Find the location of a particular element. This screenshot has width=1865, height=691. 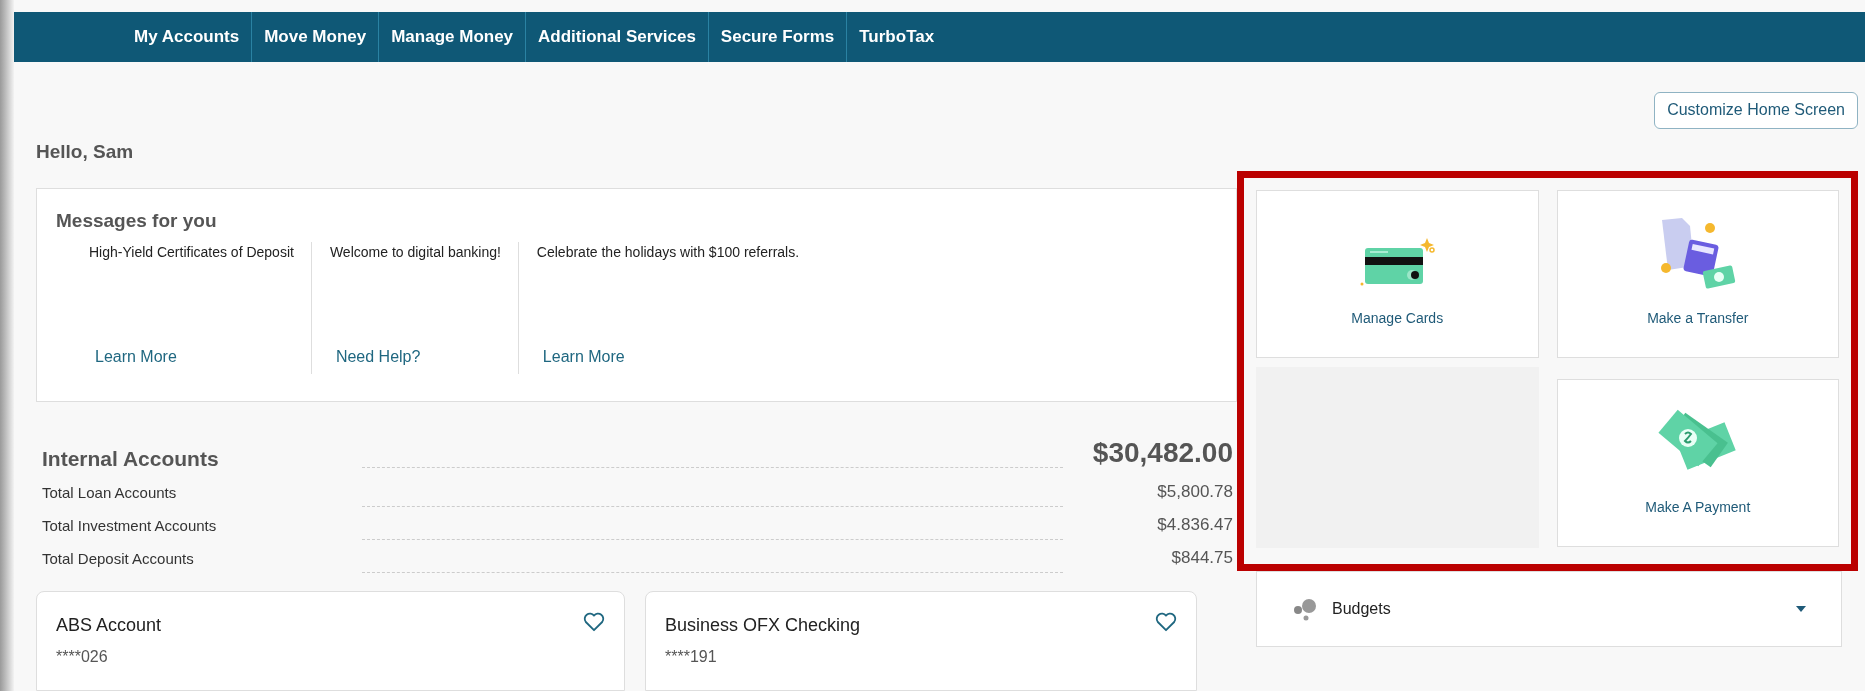

message-text: High-Yield Certificates of Deposit is located at coordinates (191, 252).